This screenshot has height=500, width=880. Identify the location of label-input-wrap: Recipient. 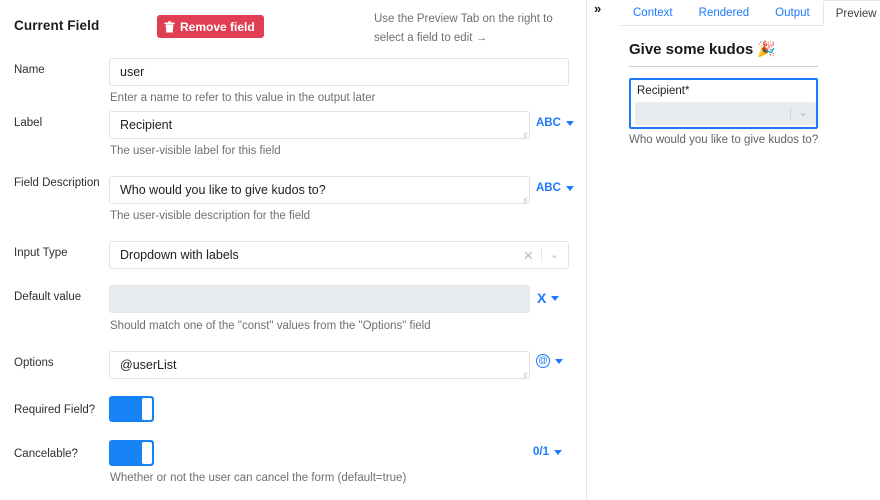
(319, 125).